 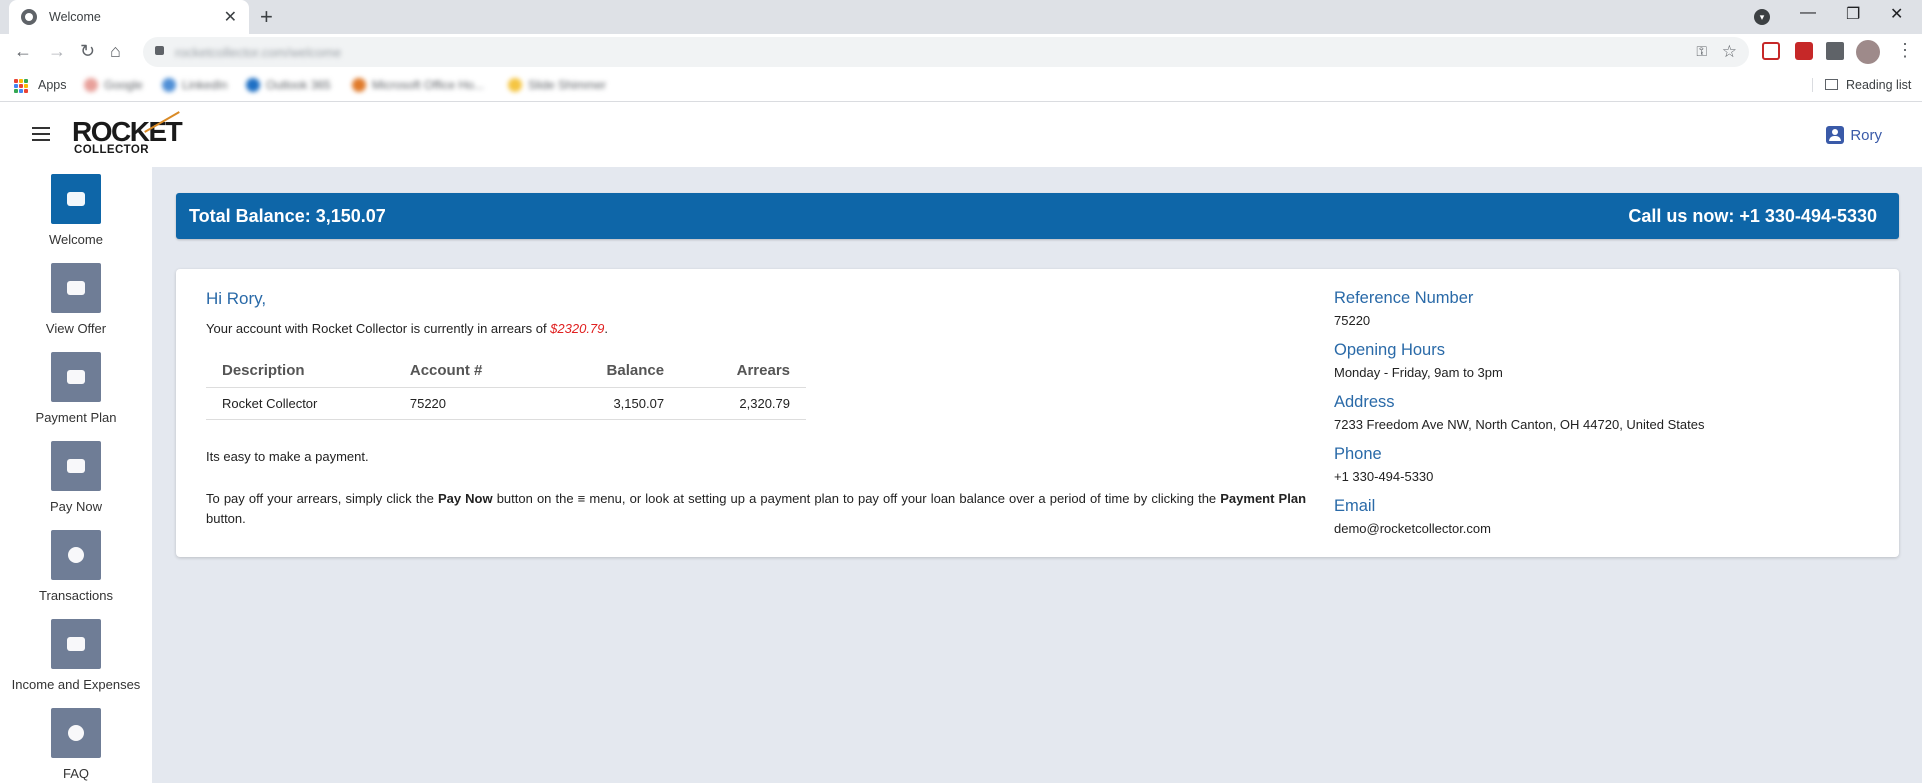 What do you see at coordinates (113, 85) in the screenshot?
I see `bookmark-item: Google` at bounding box center [113, 85].